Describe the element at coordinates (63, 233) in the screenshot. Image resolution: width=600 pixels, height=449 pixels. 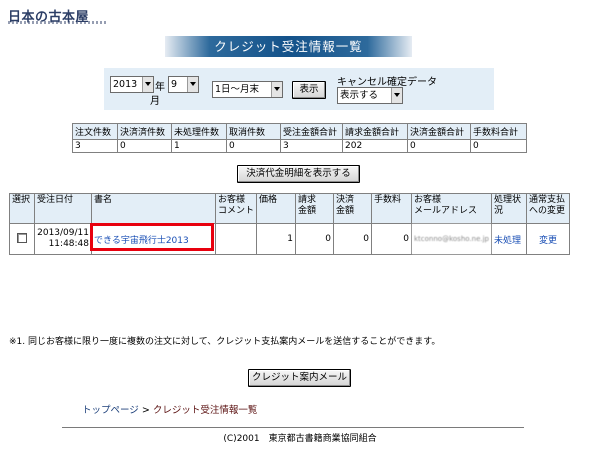
I see `order-date: 2013/09/11` at that location.